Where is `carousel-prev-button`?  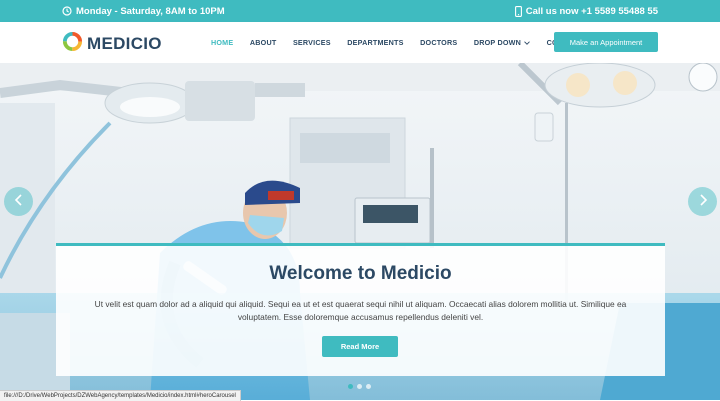
carousel-prev-button is located at coordinates (18, 201).